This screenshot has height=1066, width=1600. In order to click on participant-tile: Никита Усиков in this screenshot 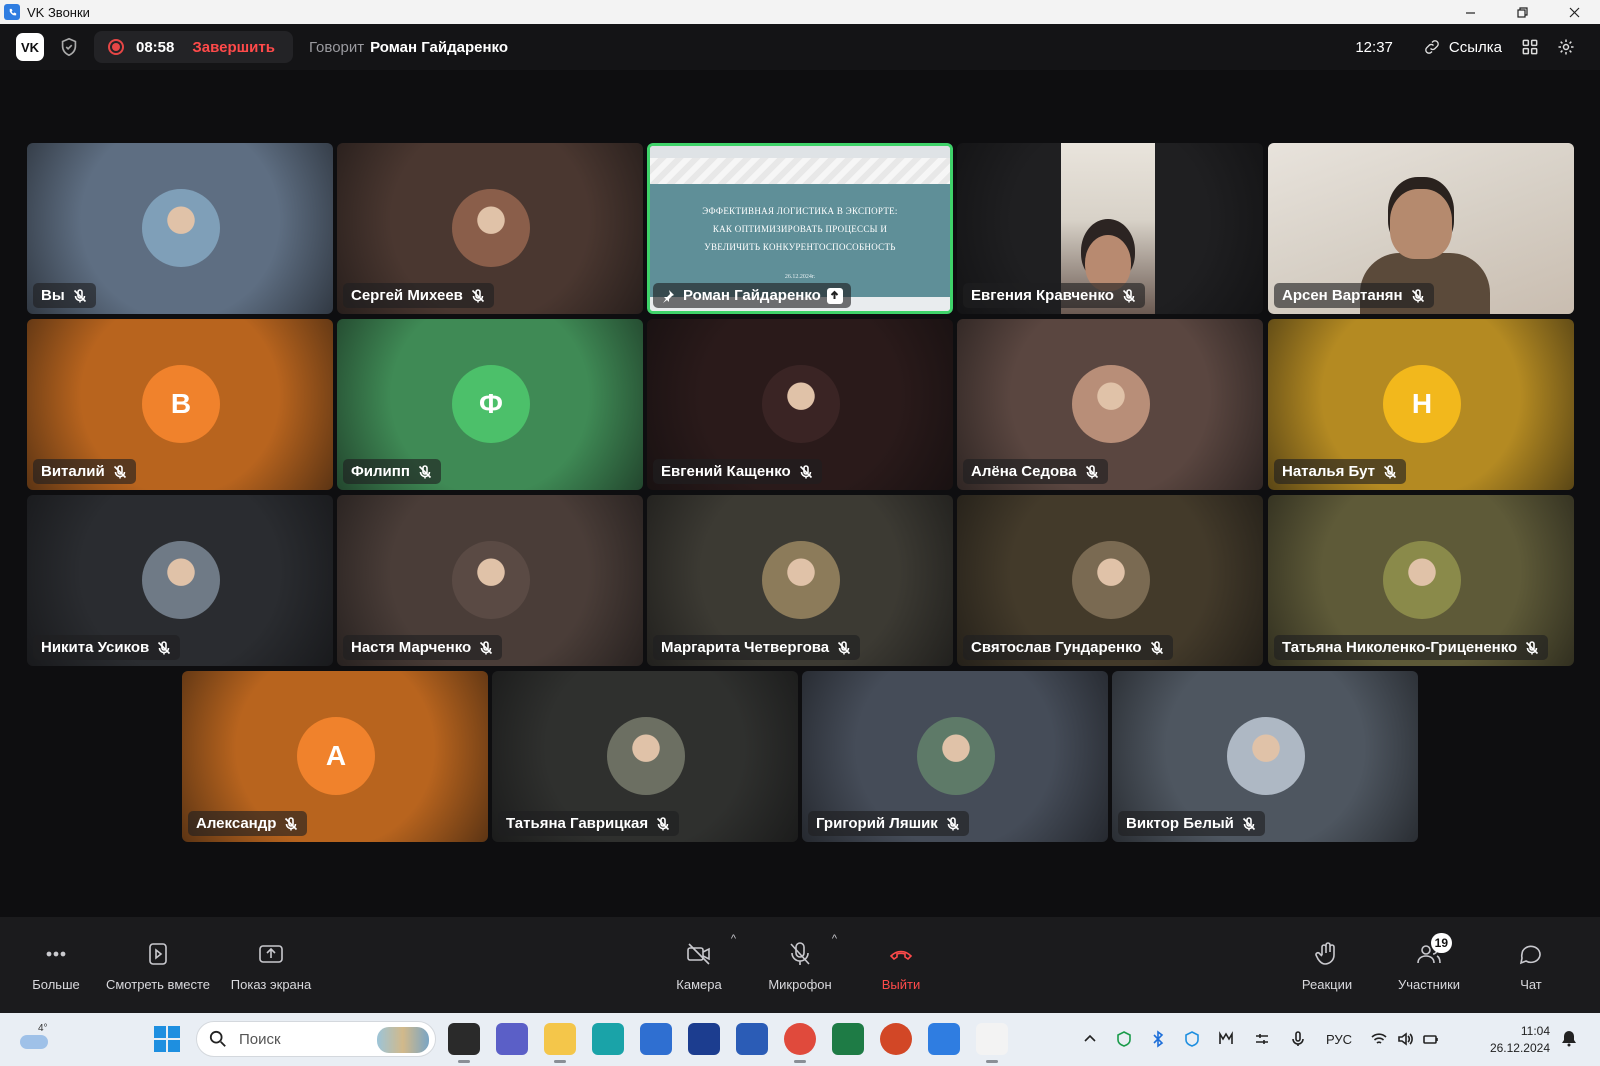, I will do `click(180, 580)`.